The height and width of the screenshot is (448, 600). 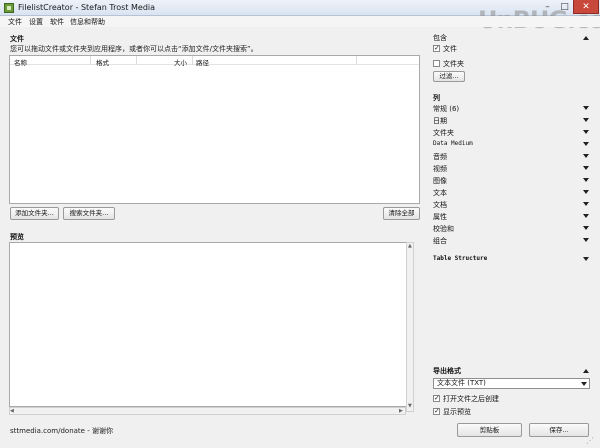 What do you see at coordinates (511, 133) in the screenshot?
I see `category-folder: 文件夹` at bounding box center [511, 133].